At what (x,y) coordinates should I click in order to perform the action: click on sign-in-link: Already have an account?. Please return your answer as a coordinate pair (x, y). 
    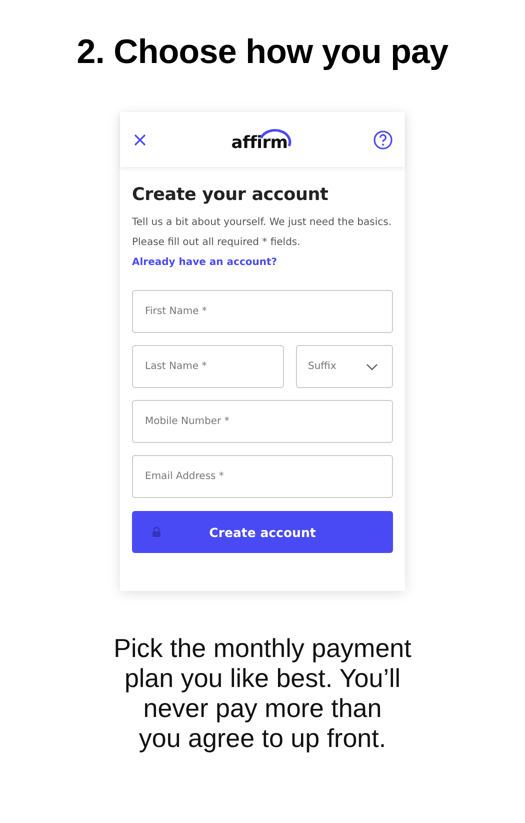
    Looking at the image, I should click on (205, 262).